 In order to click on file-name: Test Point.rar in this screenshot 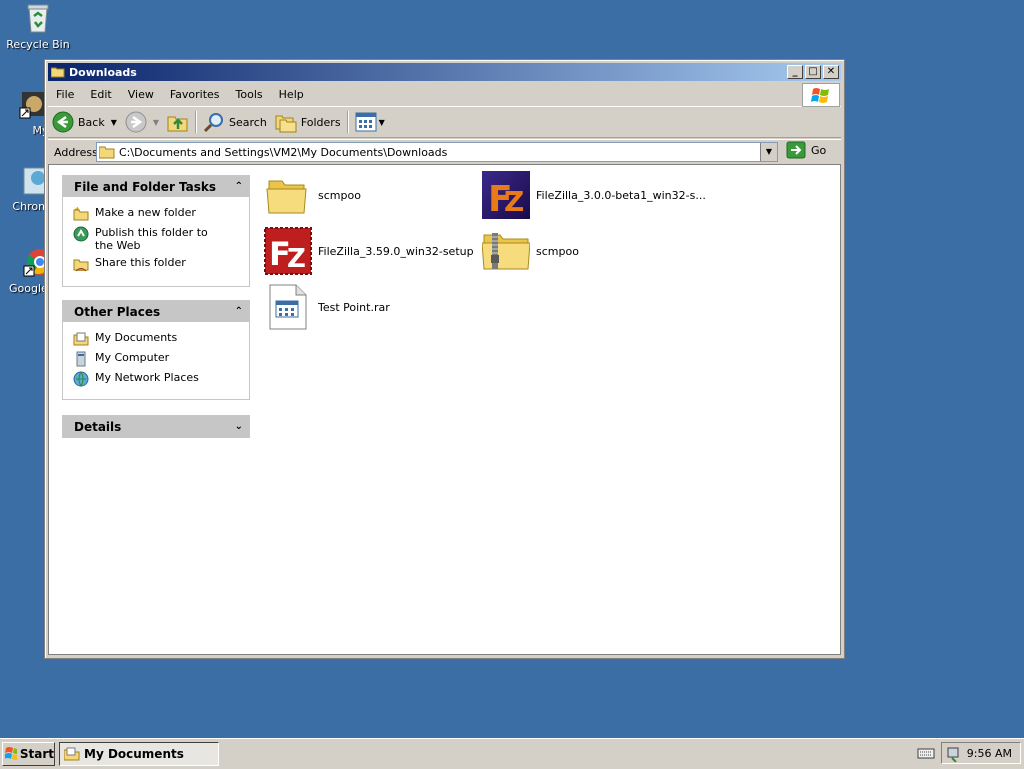, I will do `click(354, 307)`.